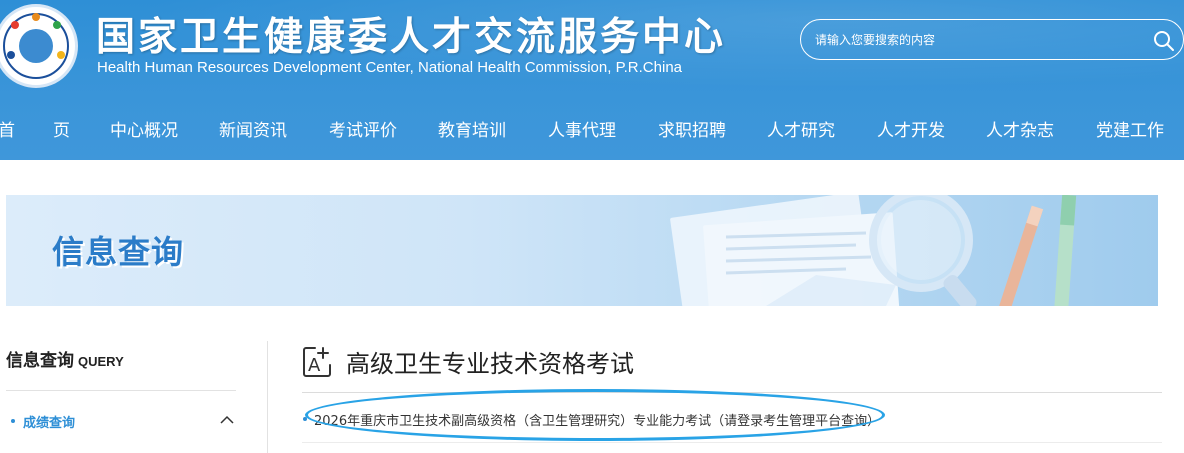 The height and width of the screenshot is (453, 1184). I want to click on center-logo-emblem, so click(39, 46).